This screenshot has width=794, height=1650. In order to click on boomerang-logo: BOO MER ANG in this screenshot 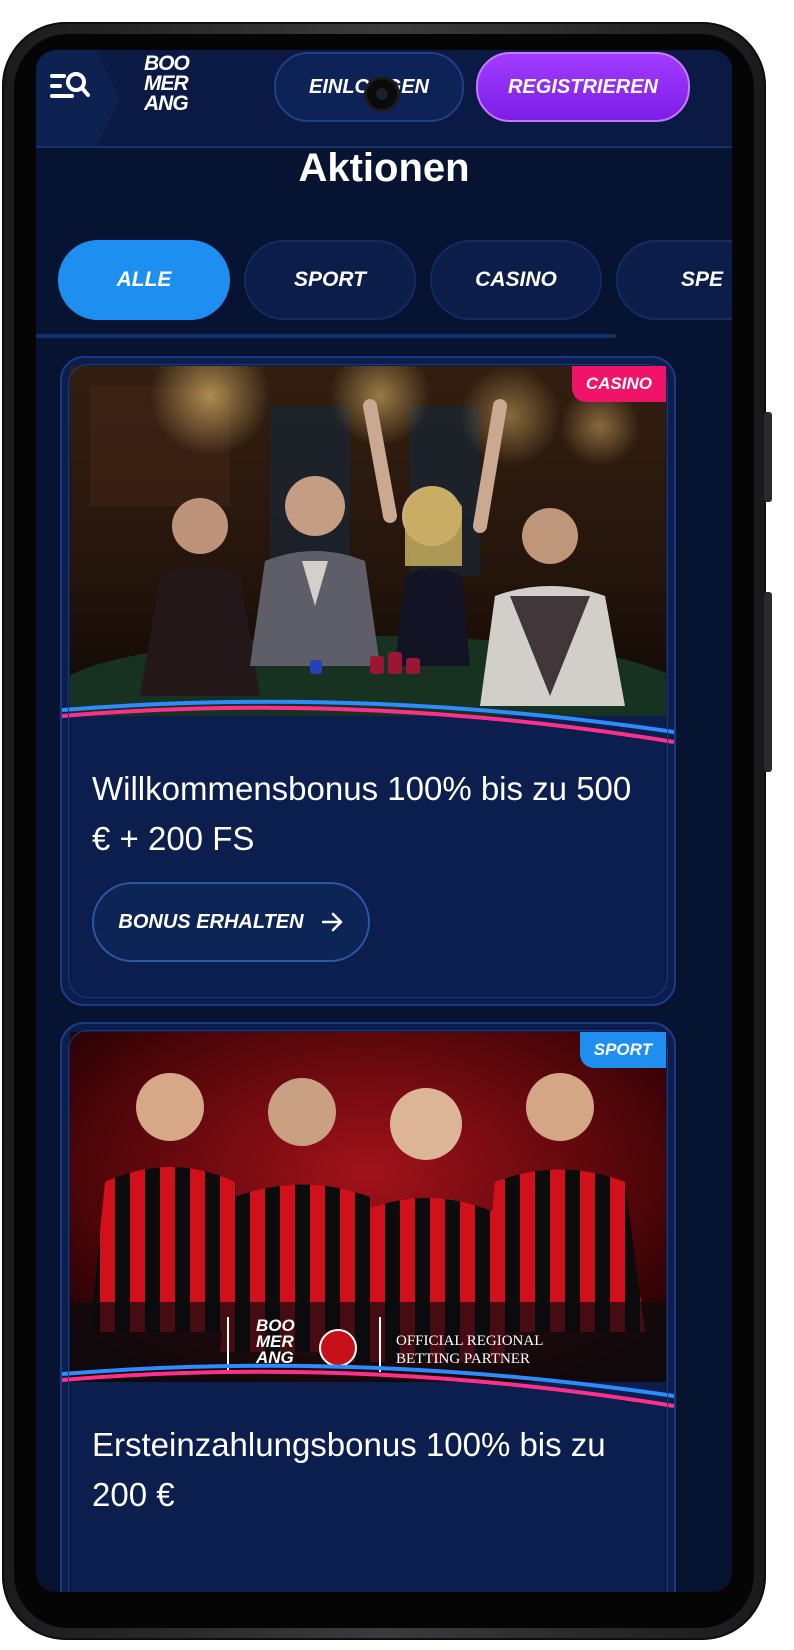, I will do `click(179, 93)`.